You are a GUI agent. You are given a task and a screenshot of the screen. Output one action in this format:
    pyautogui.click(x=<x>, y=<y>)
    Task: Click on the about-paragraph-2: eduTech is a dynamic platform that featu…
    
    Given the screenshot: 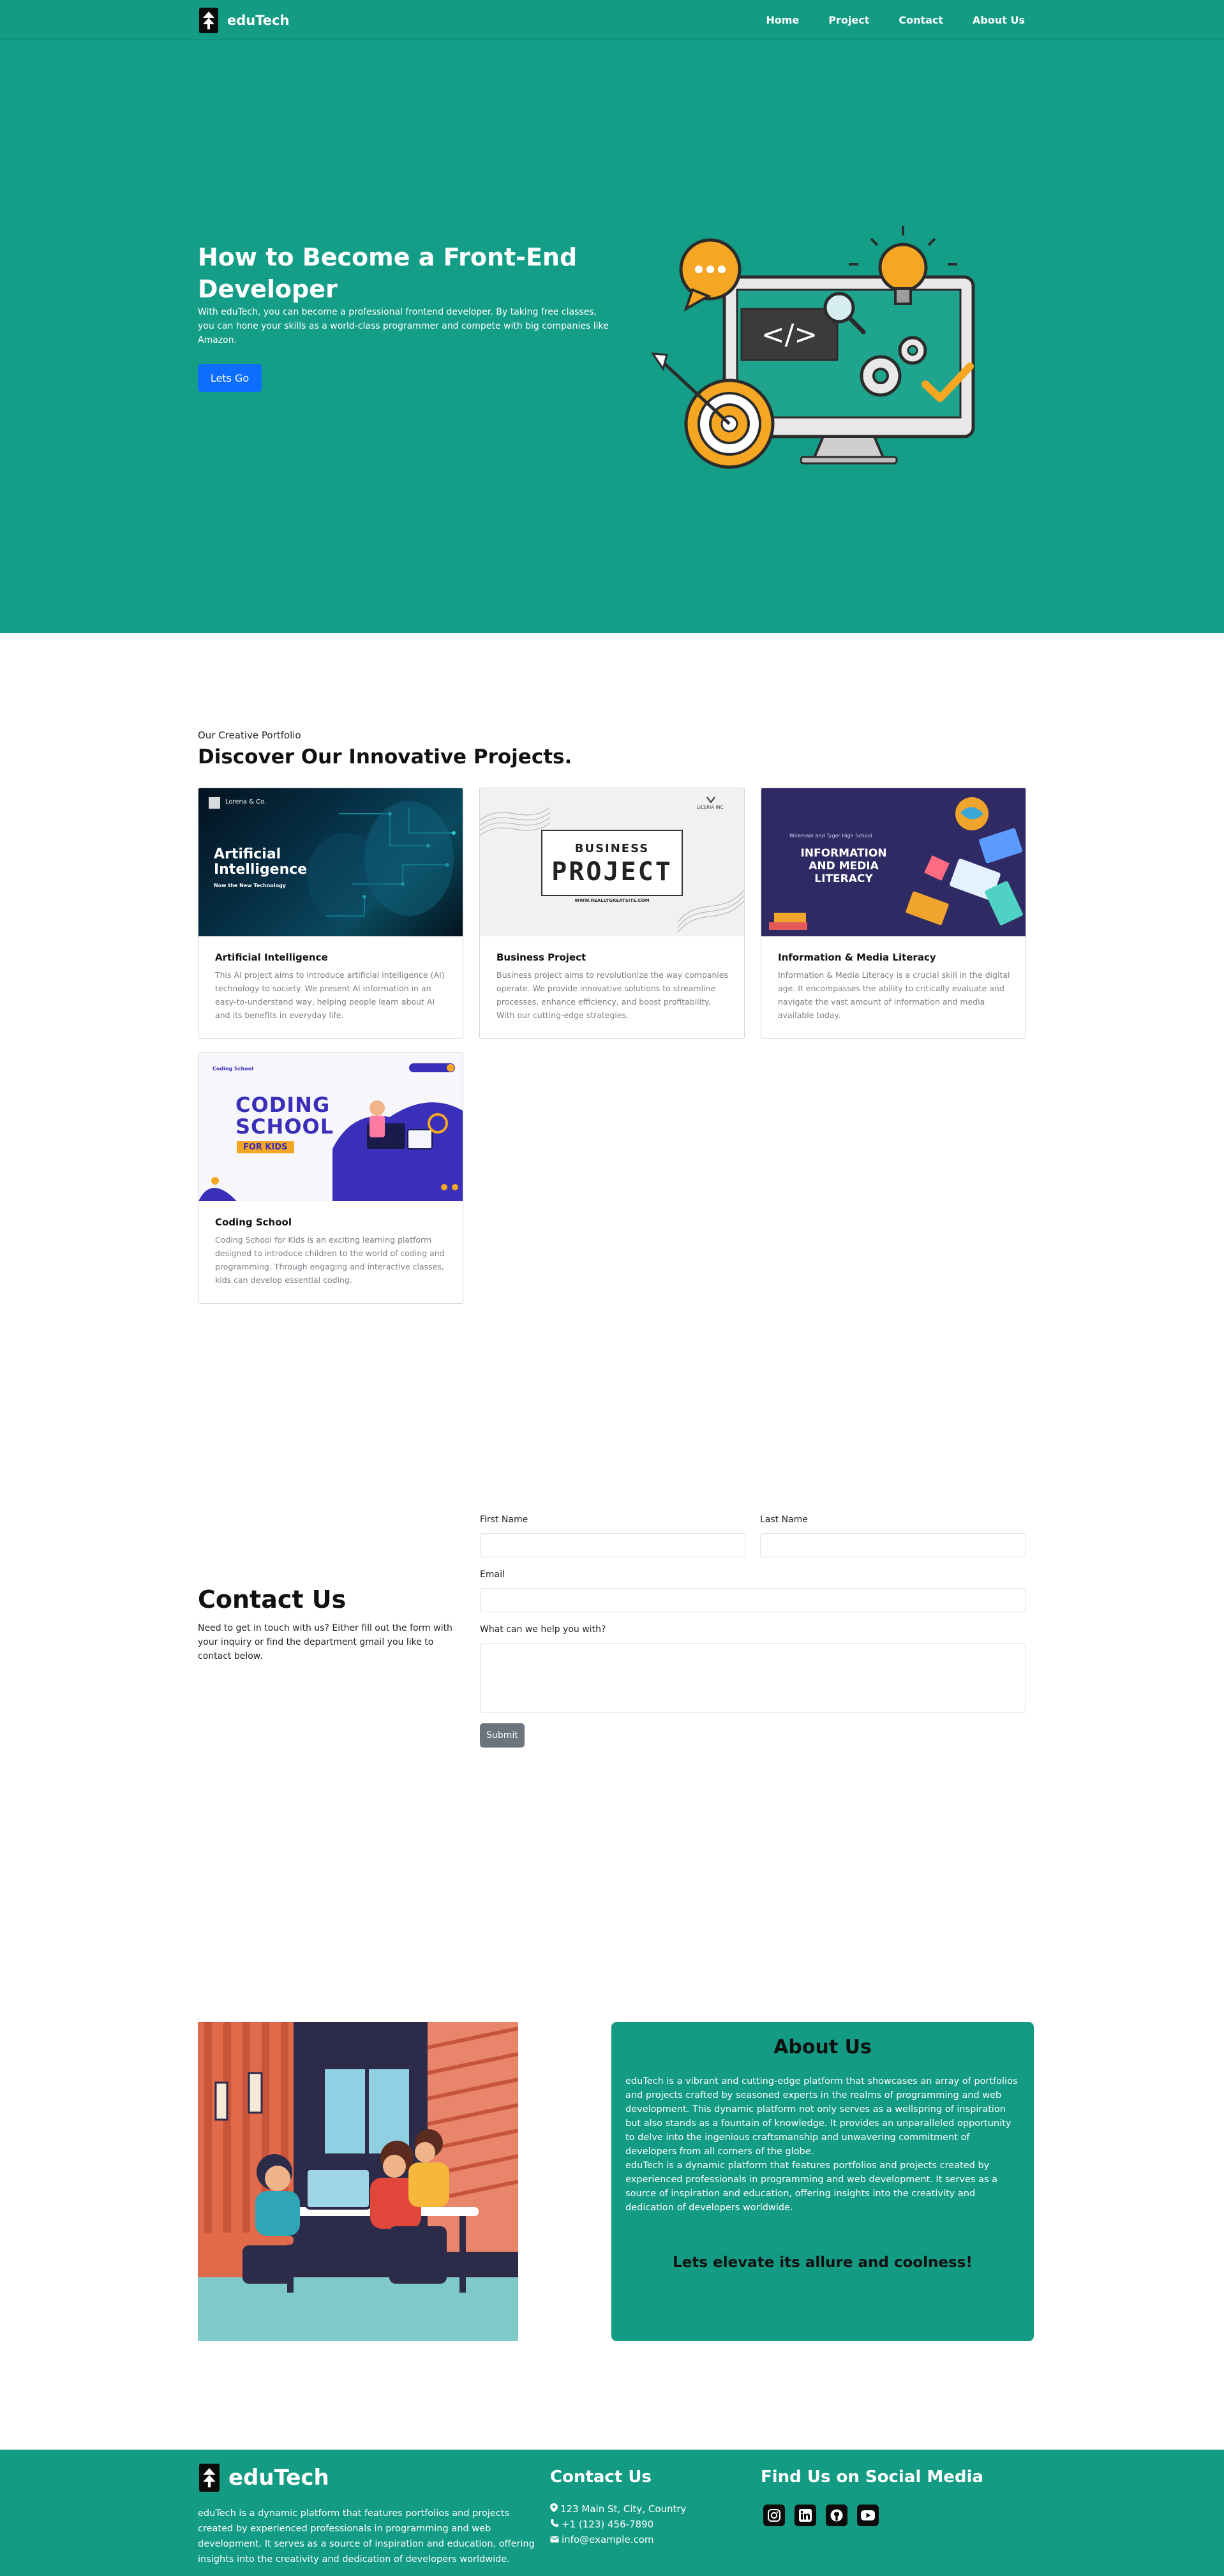 What is the action you would take?
    pyautogui.click(x=811, y=2186)
    